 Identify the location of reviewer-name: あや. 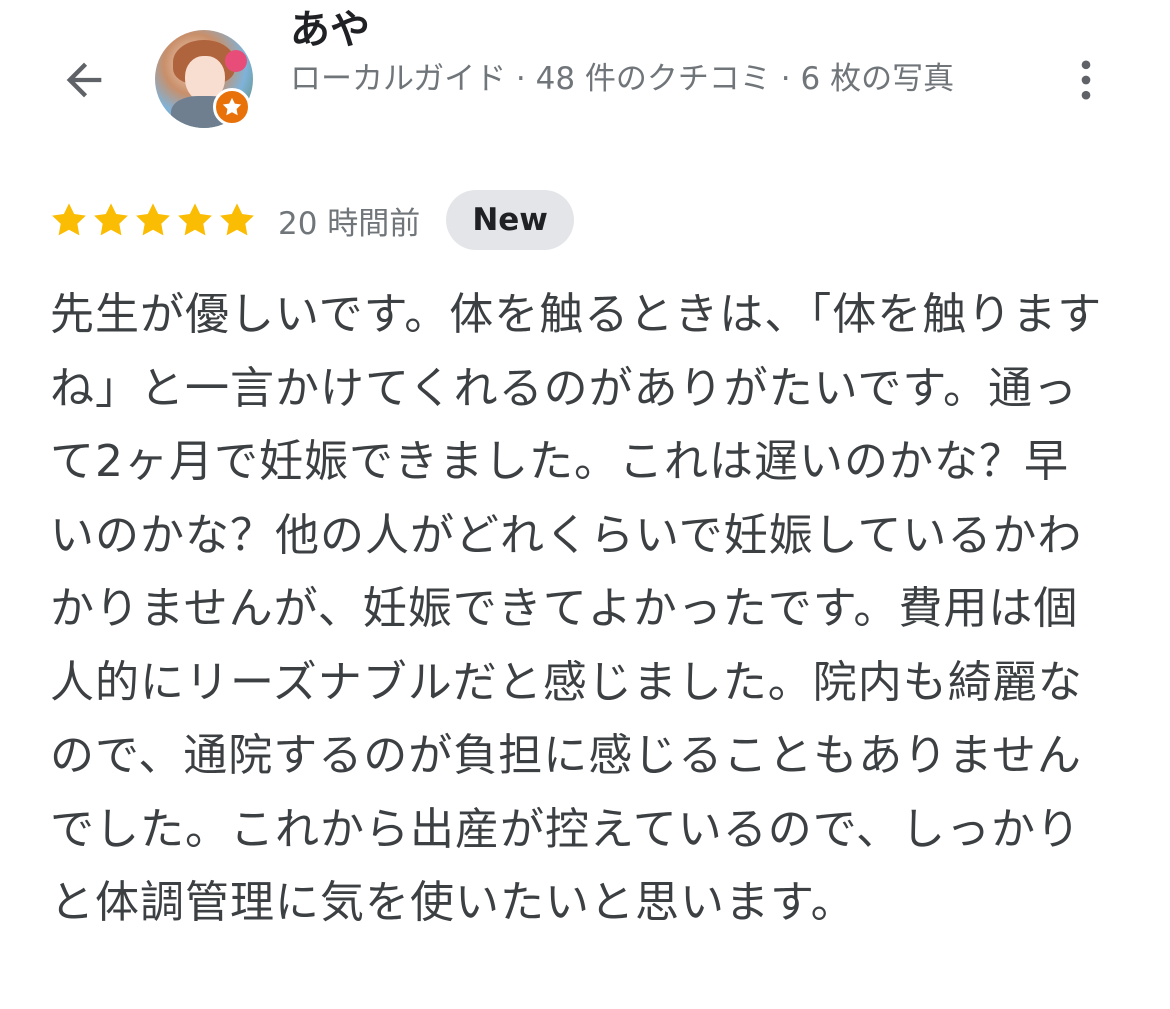
(330, 30).